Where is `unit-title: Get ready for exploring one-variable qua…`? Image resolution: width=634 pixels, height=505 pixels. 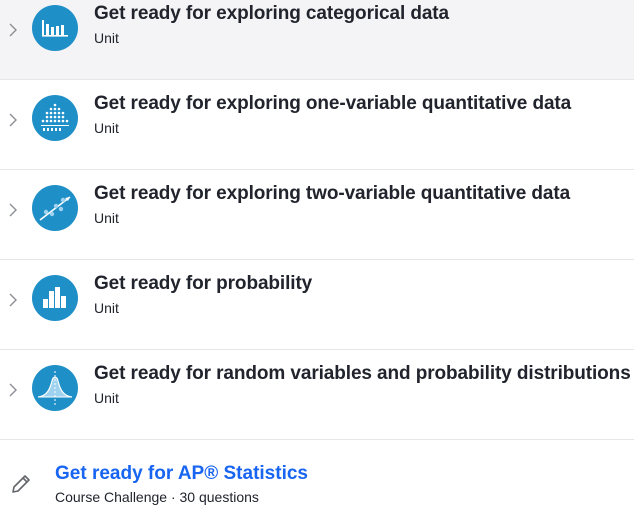
unit-title: Get ready for exploring one-variable qua… is located at coordinates (332, 104).